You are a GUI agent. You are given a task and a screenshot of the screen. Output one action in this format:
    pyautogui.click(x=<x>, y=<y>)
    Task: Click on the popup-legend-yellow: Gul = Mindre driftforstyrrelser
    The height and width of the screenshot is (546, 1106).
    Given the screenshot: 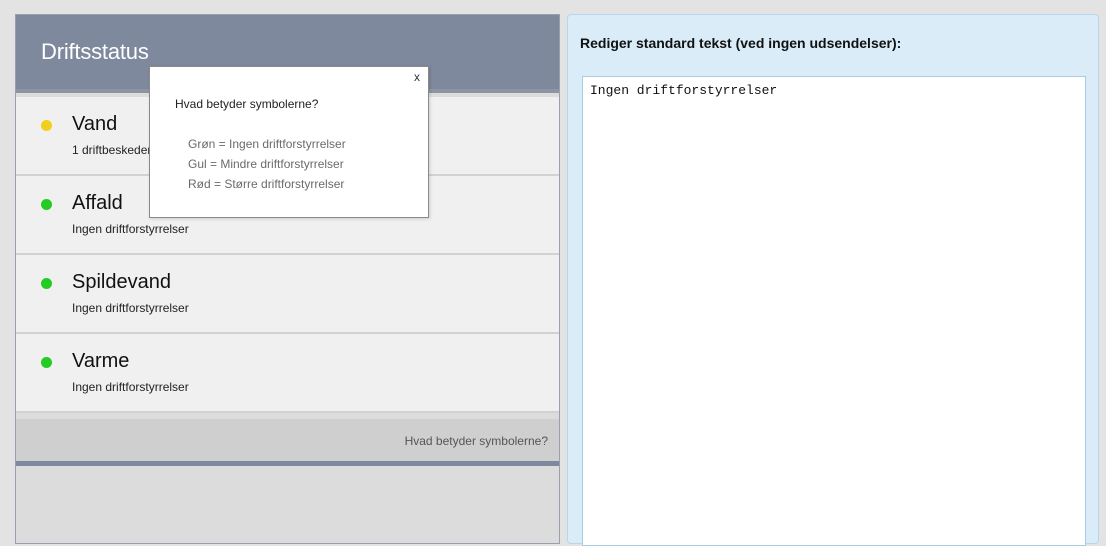 What is the action you would take?
    pyautogui.click(x=266, y=164)
    